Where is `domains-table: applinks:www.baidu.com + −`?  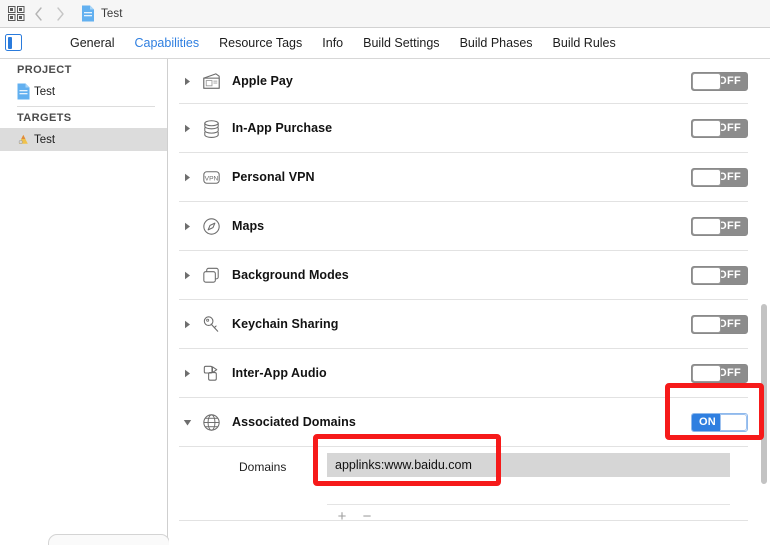 domains-table: applinks:www.baidu.com + − is located at coordinates (528, 490).